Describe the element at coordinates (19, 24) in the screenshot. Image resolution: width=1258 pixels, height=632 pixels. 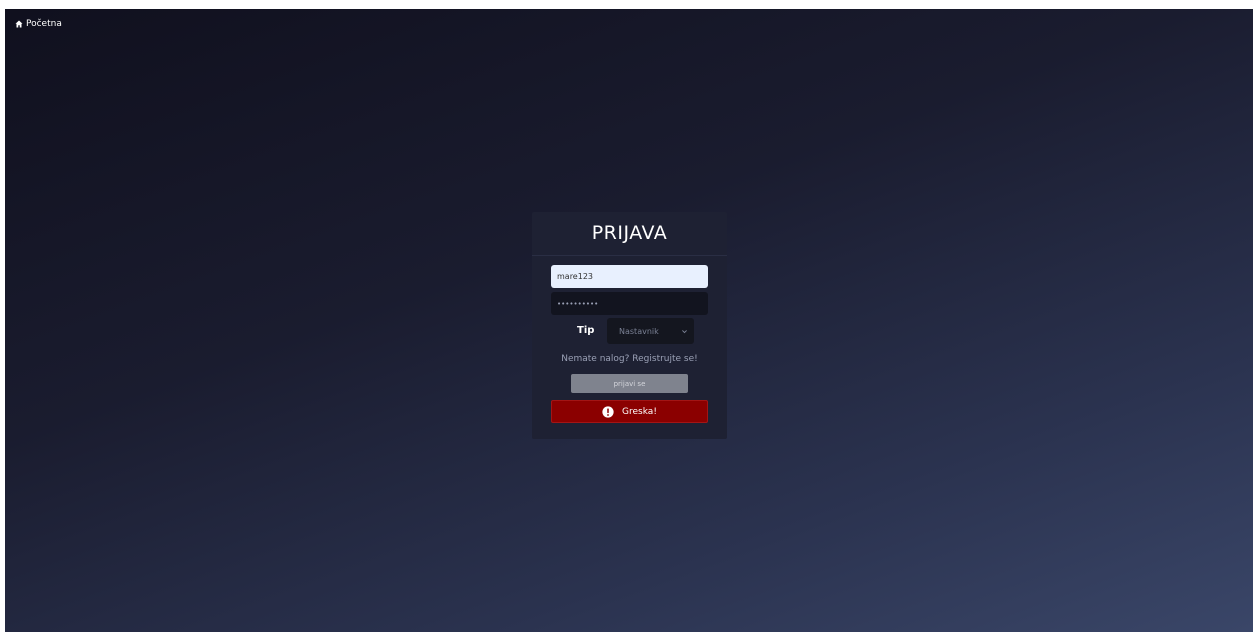
I see `home-icon` at that location.